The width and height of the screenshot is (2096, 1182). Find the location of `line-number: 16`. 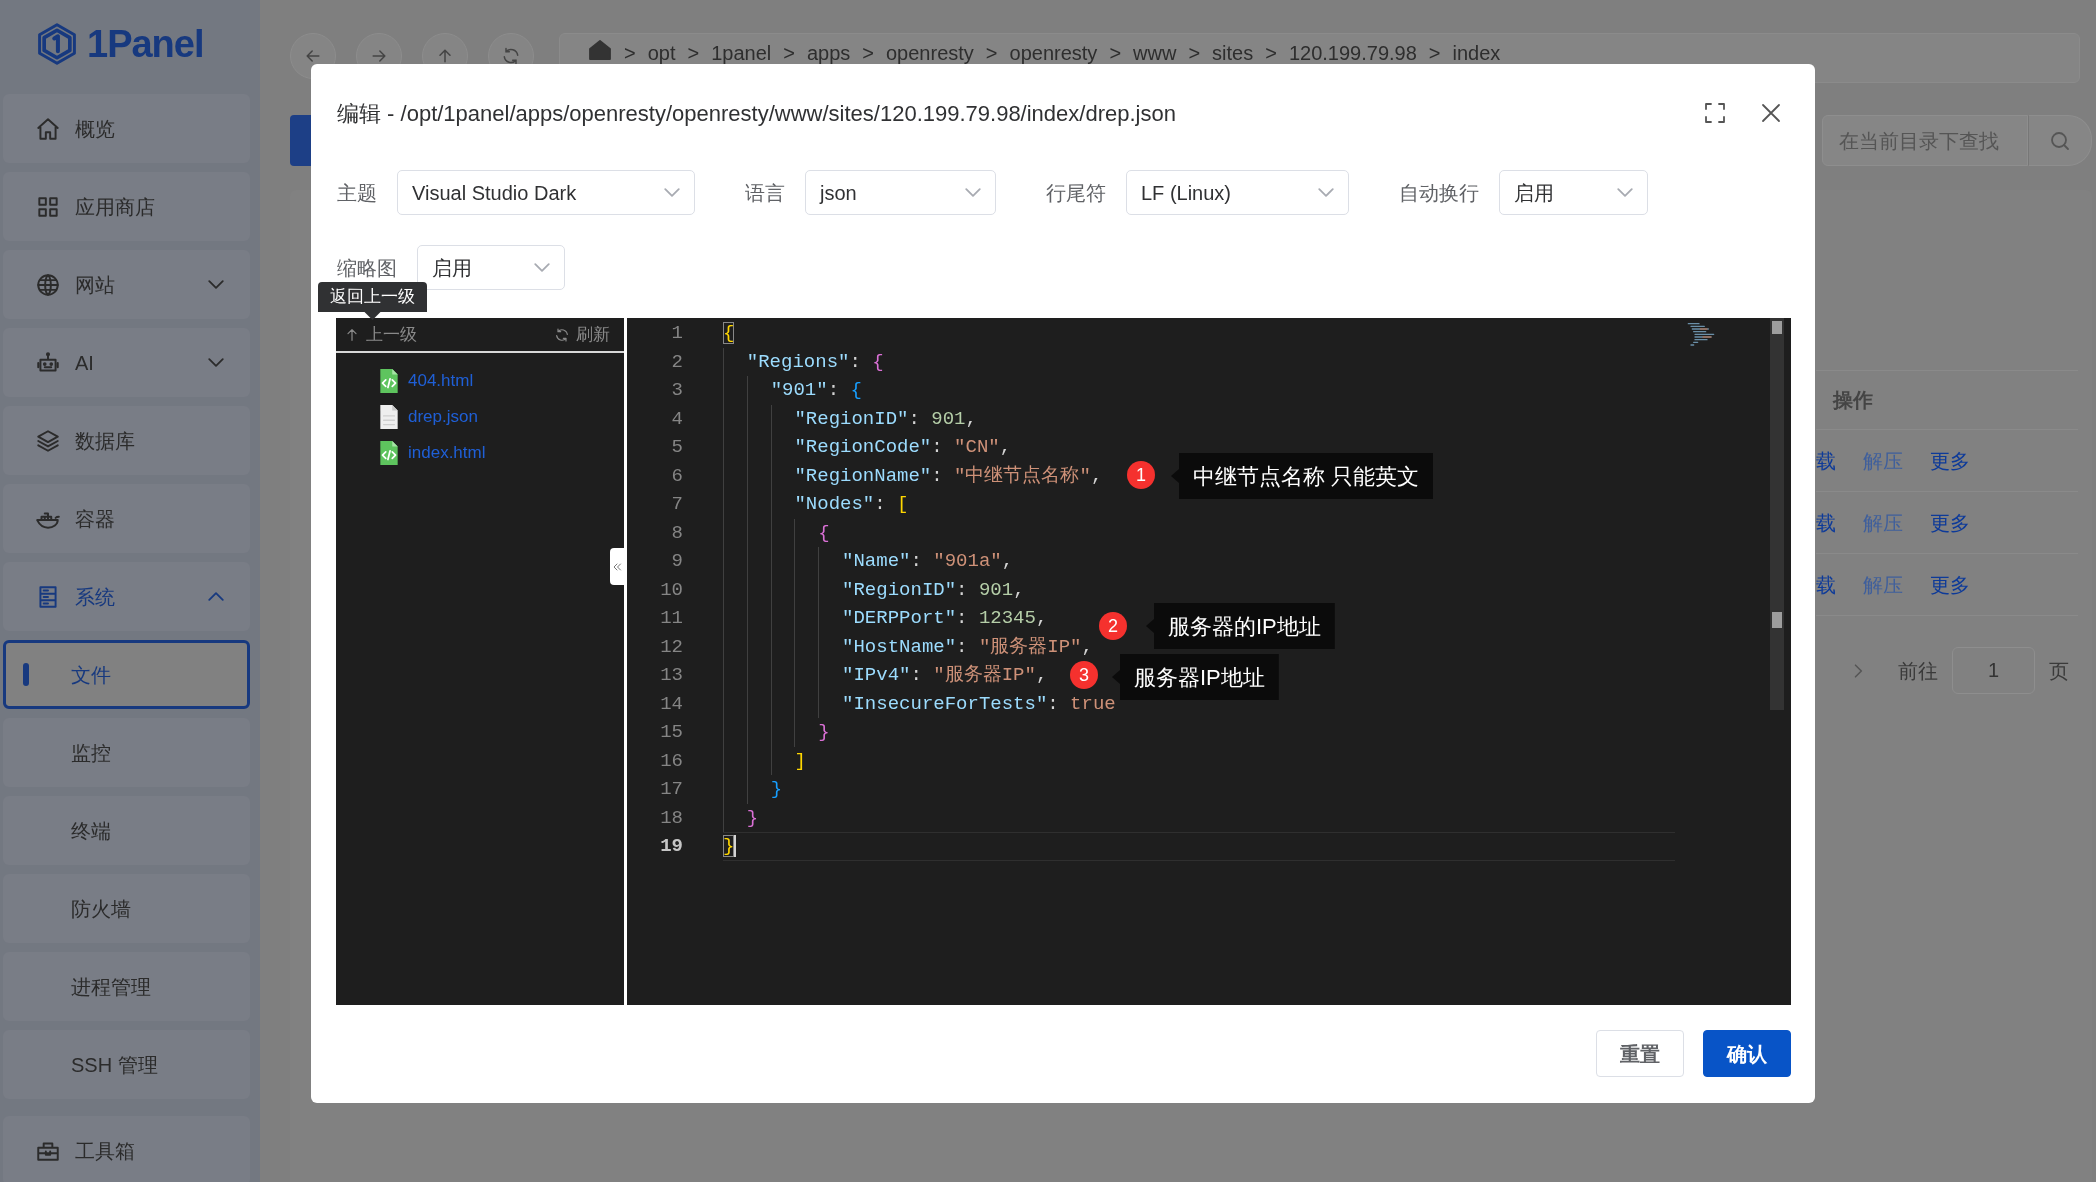

line-number: 16 is located at coordinates (671, 761).